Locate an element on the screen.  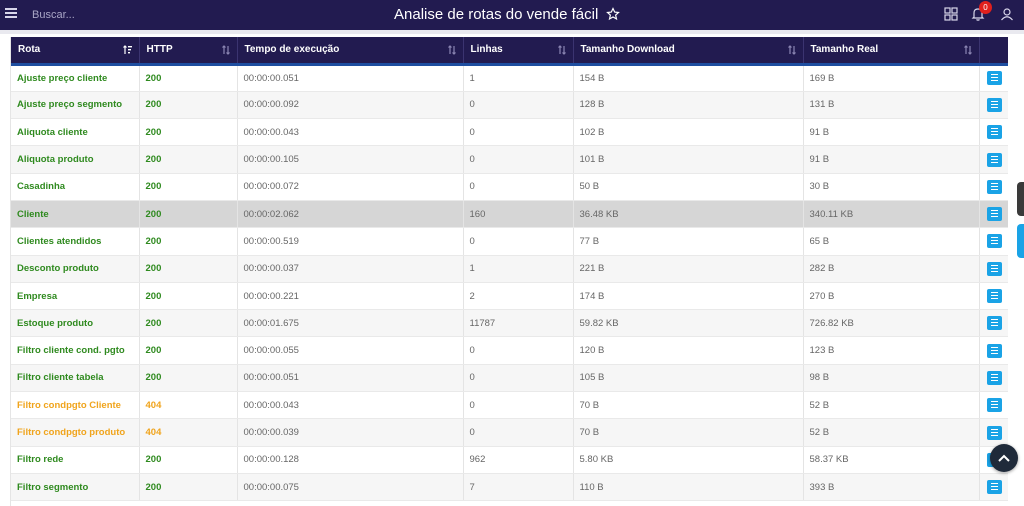
http-status-cell: 404 is located at coordinates (188, 405).